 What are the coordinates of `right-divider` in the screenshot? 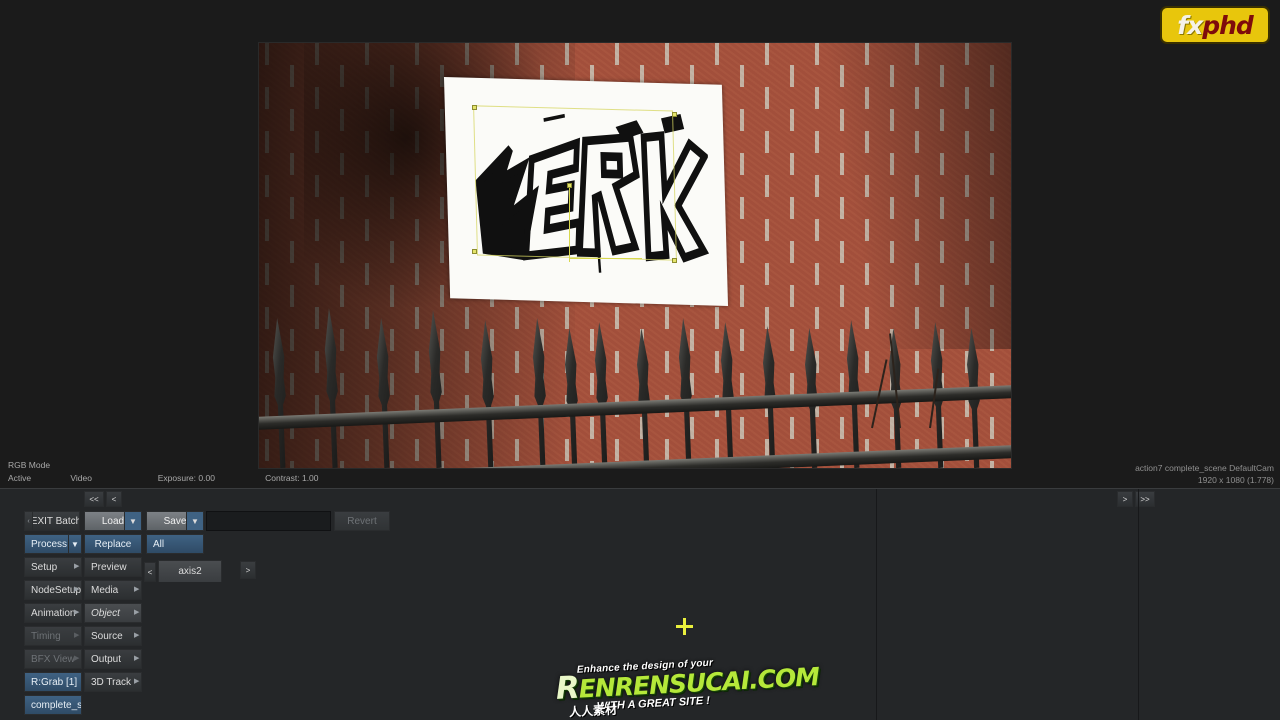 It's located at (1138, 604).